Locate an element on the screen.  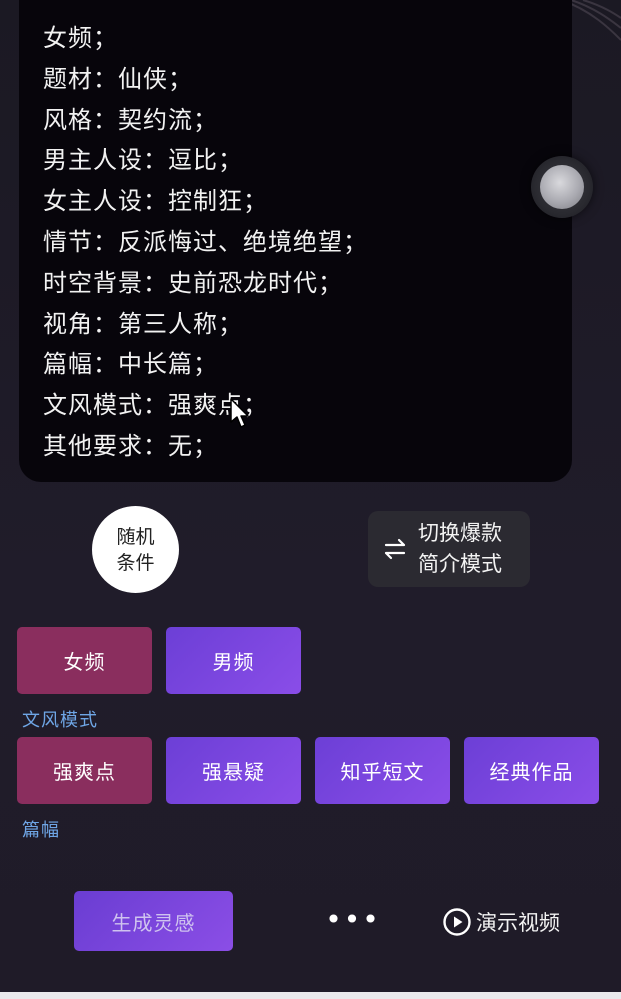
random-conditions-button: 随机 条件 is located at coordinates (135, 549).